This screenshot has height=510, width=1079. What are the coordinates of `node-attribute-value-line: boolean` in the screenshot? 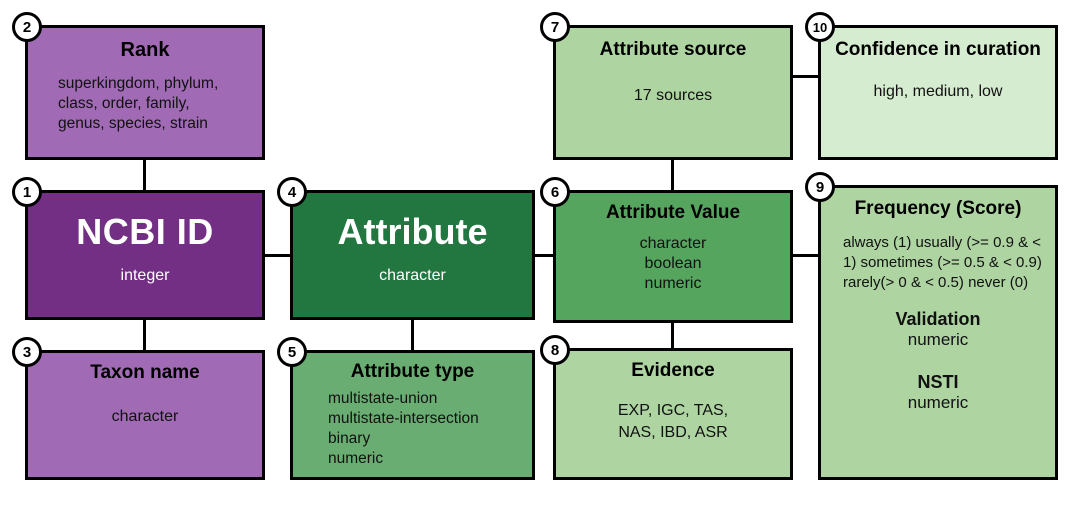 It's located at (673, 263).